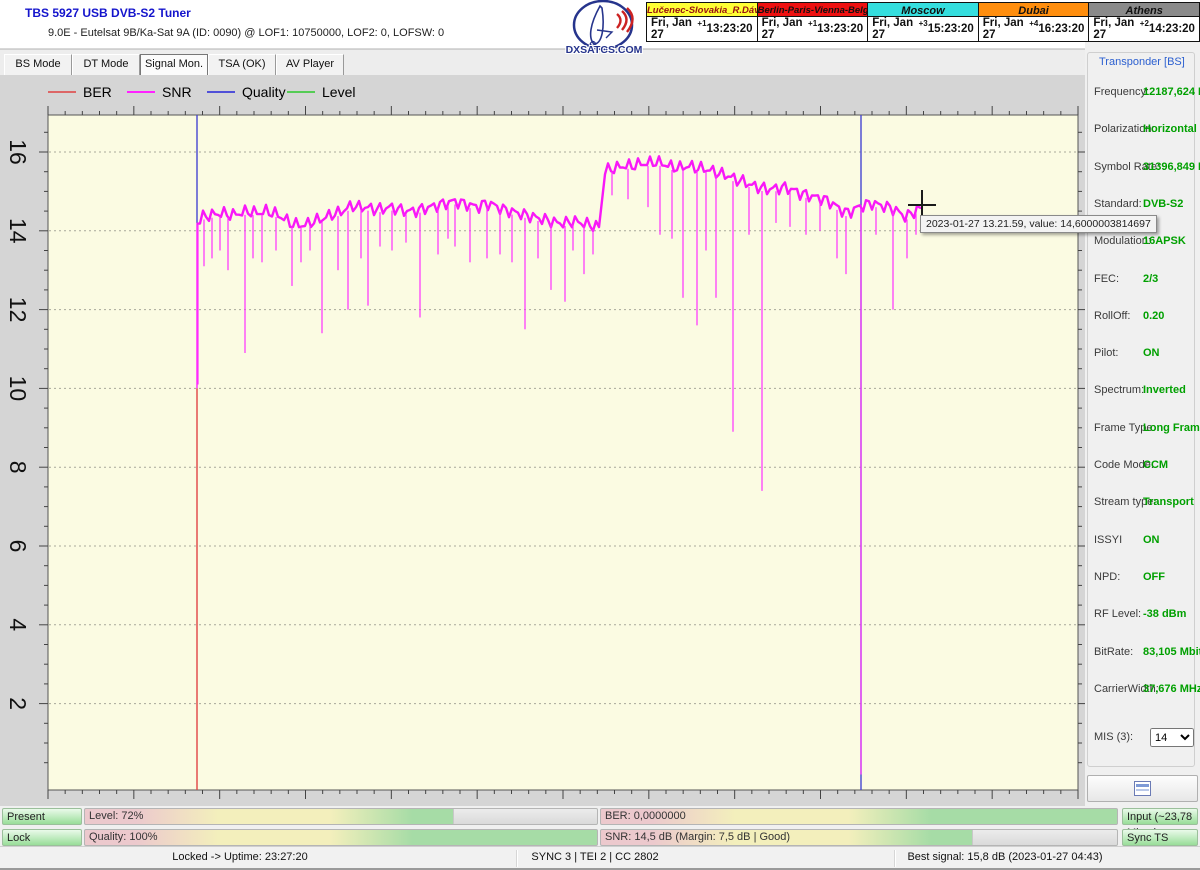 The height and width of the screenshot is (870, 1200). What do you see at coordinates (310, 65) in the screenshot?
I see `tab-av-player: AV Player` at bounding box center [310, 65].